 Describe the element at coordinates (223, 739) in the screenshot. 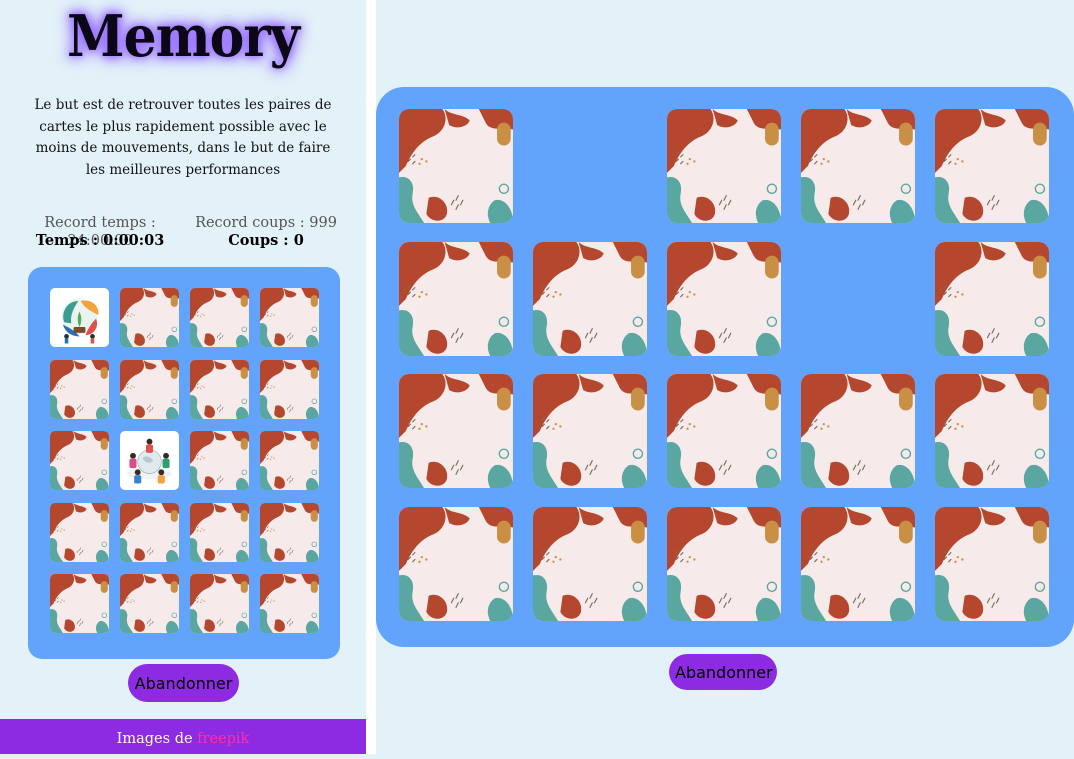

I see `freepik-link: freepik` at that location.